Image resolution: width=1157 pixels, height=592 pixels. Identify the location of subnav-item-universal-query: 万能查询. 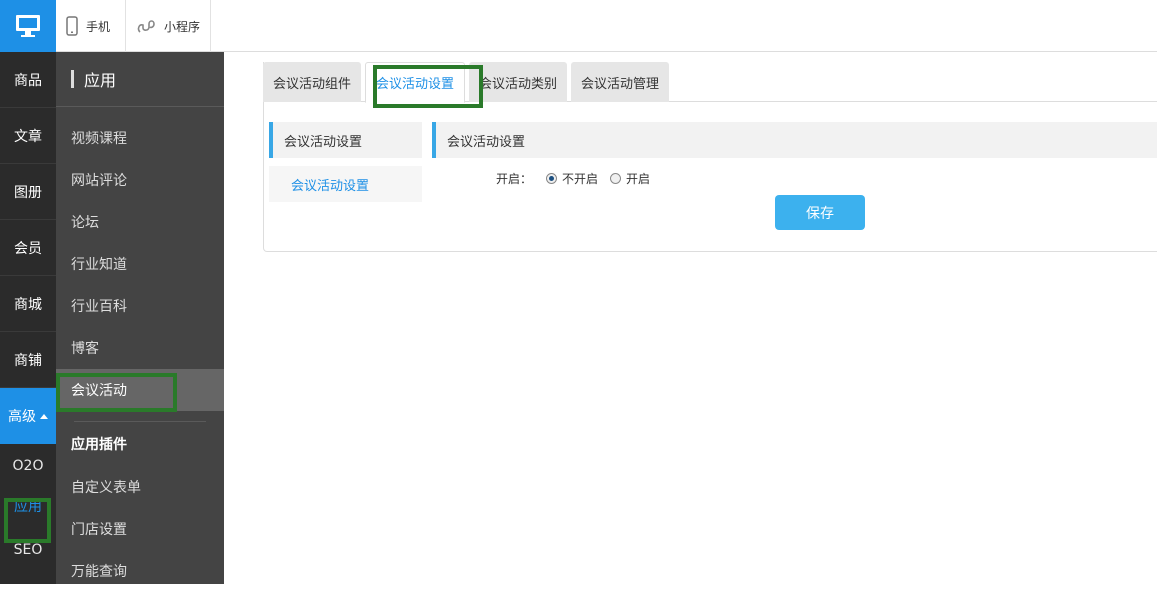
(140, 571).